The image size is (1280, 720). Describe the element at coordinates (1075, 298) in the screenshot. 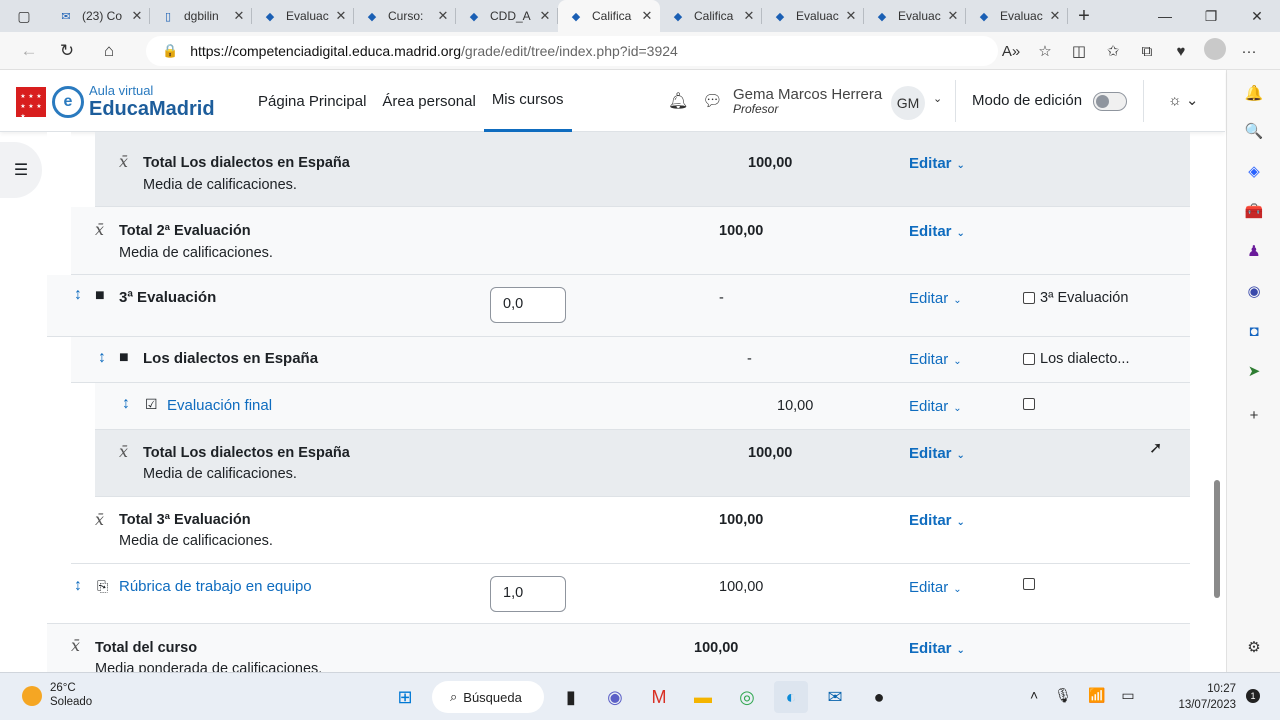

I see `select-checkbox: 3ª Evaluación` at that location.